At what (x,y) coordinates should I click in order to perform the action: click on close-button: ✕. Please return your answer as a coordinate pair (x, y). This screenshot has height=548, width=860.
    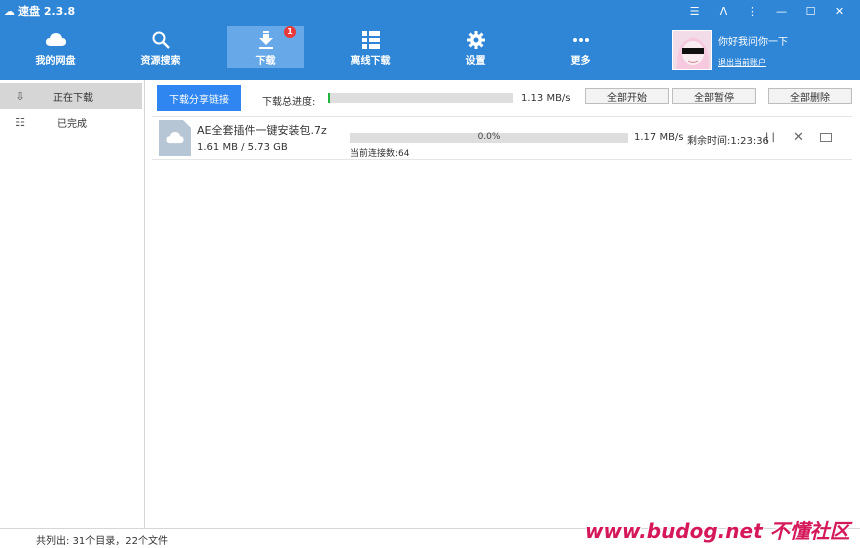
    Looking at the image, I should click on (839, 11).